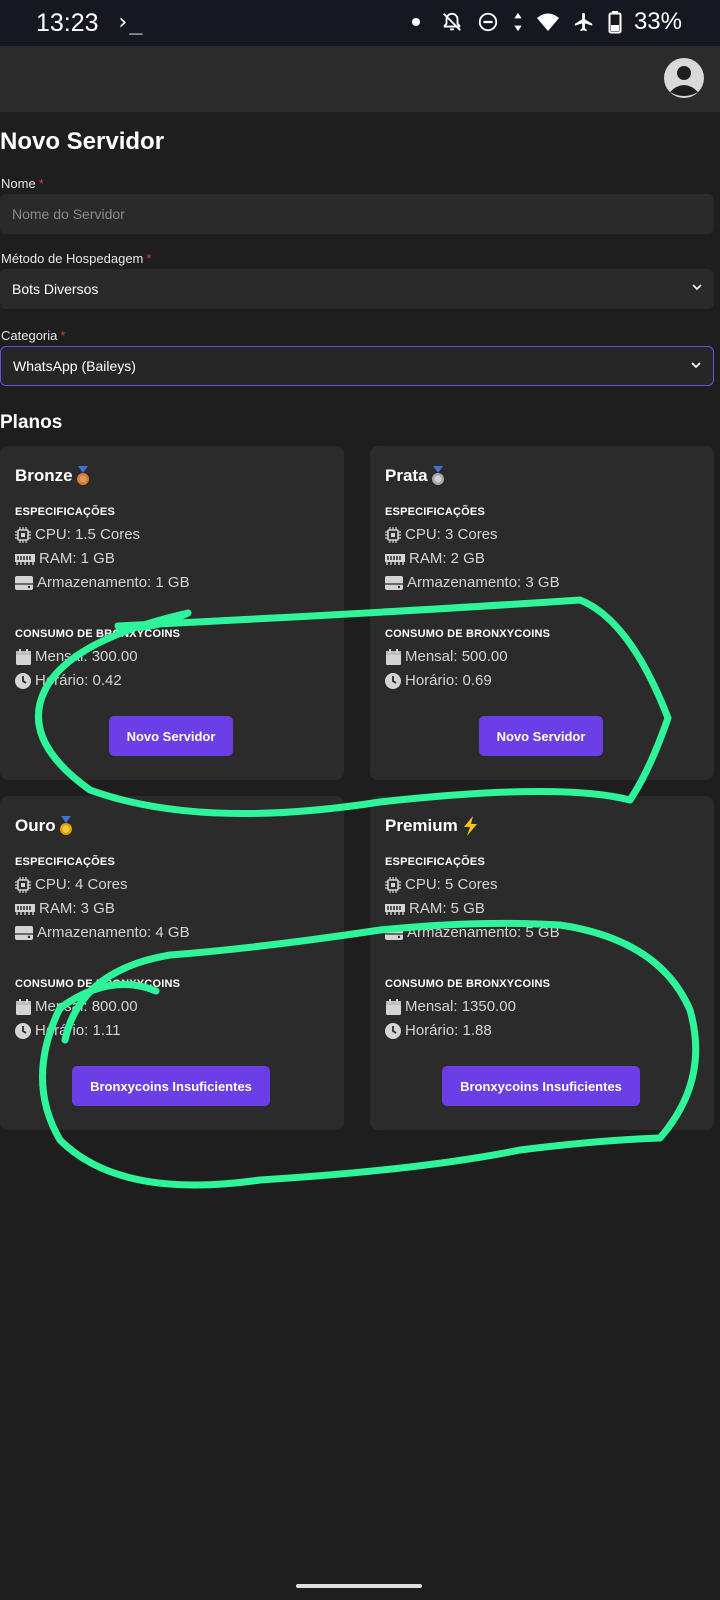 This screenshot has width=720, height=1600. What do you see at coordinates (696, 365) in the screenshot?
I see `chevron-down-icon` at bounding box center [696, 365].